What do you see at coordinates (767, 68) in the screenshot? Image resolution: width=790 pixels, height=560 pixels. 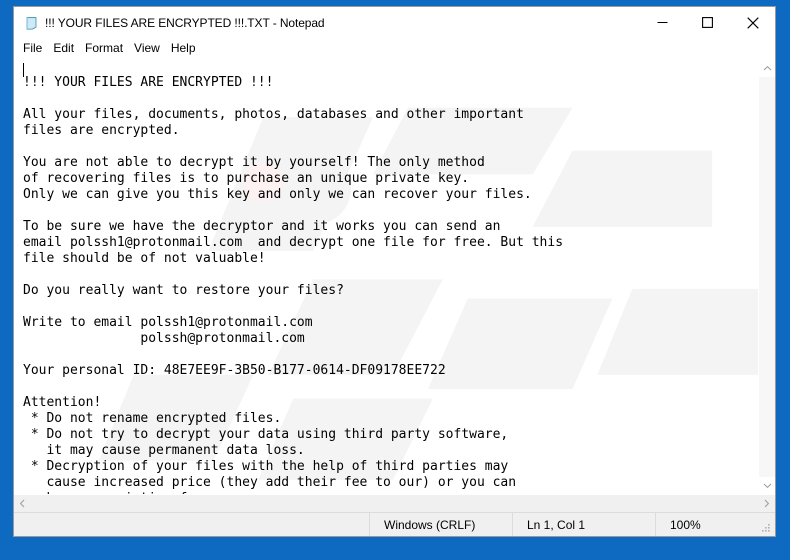 I see `chevron-up-icon` at bounding box center [767, 68].